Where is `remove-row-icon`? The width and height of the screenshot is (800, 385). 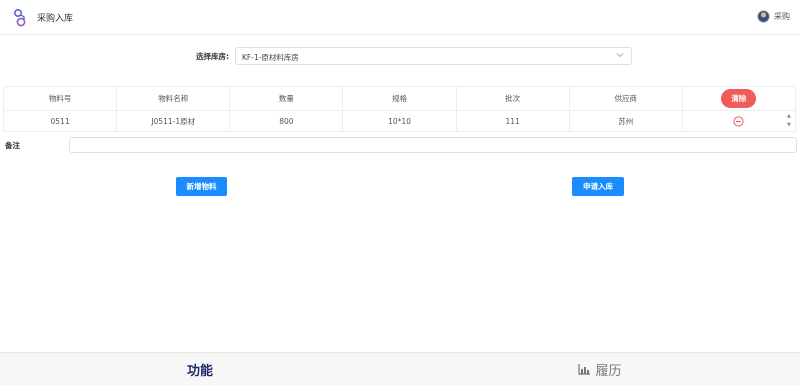
remove-row-icon is located at coordinates (739, 121).